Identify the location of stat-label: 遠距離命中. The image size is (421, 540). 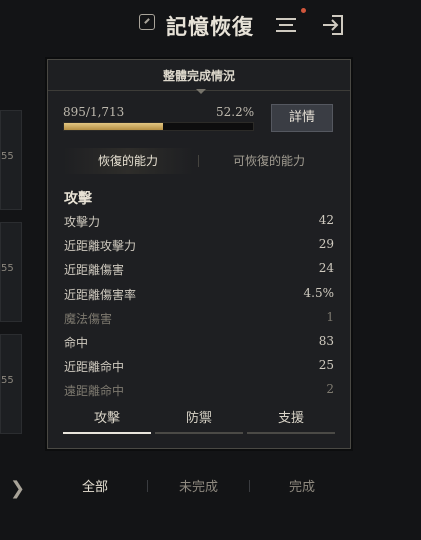
(94, 391).